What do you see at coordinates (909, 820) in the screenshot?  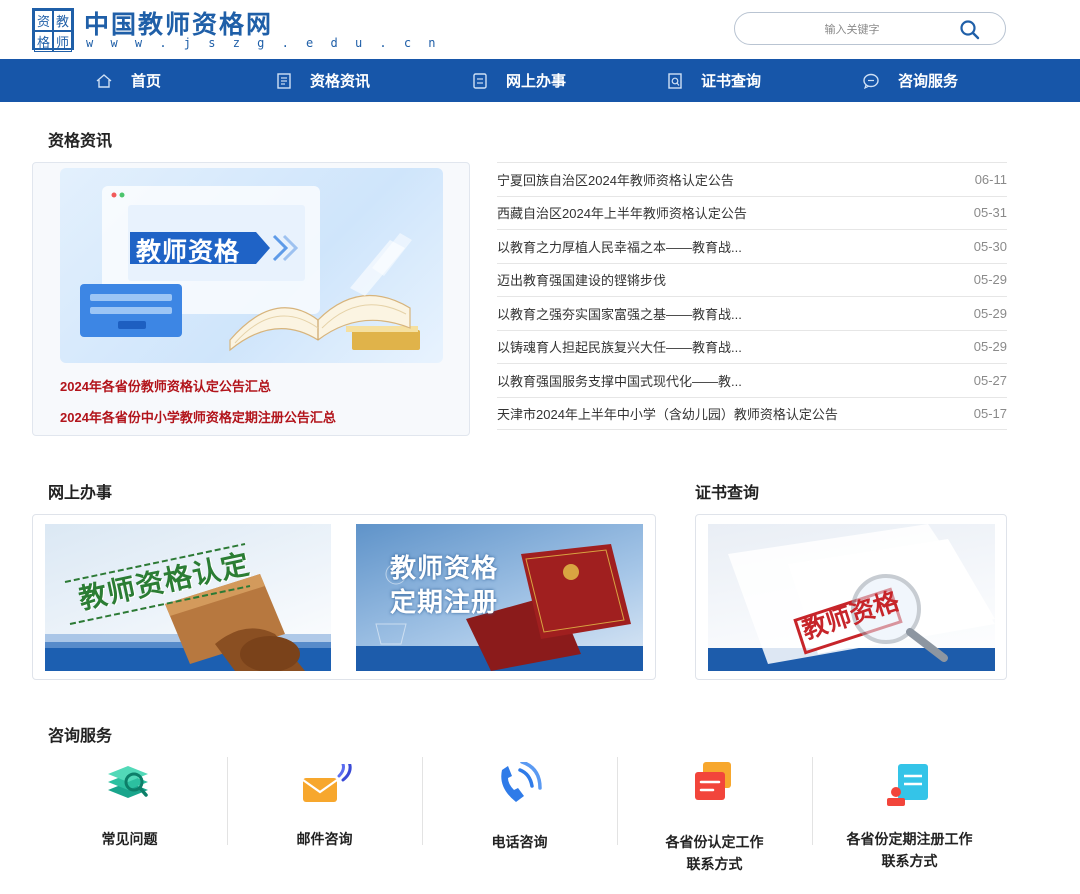 I see `consult-registration-contacts: 各省份定期注册工作 联系方式` at bounding box center [909, 820].